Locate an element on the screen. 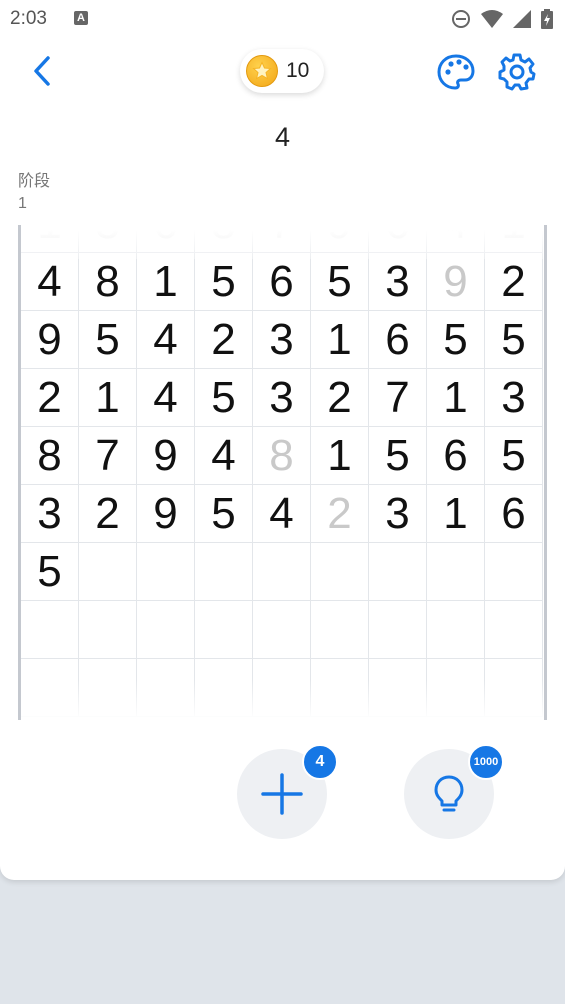 The height and width of the screenshot is (1004, 565). hint-count-badge: 1000 is located at coordinates (486, 762).